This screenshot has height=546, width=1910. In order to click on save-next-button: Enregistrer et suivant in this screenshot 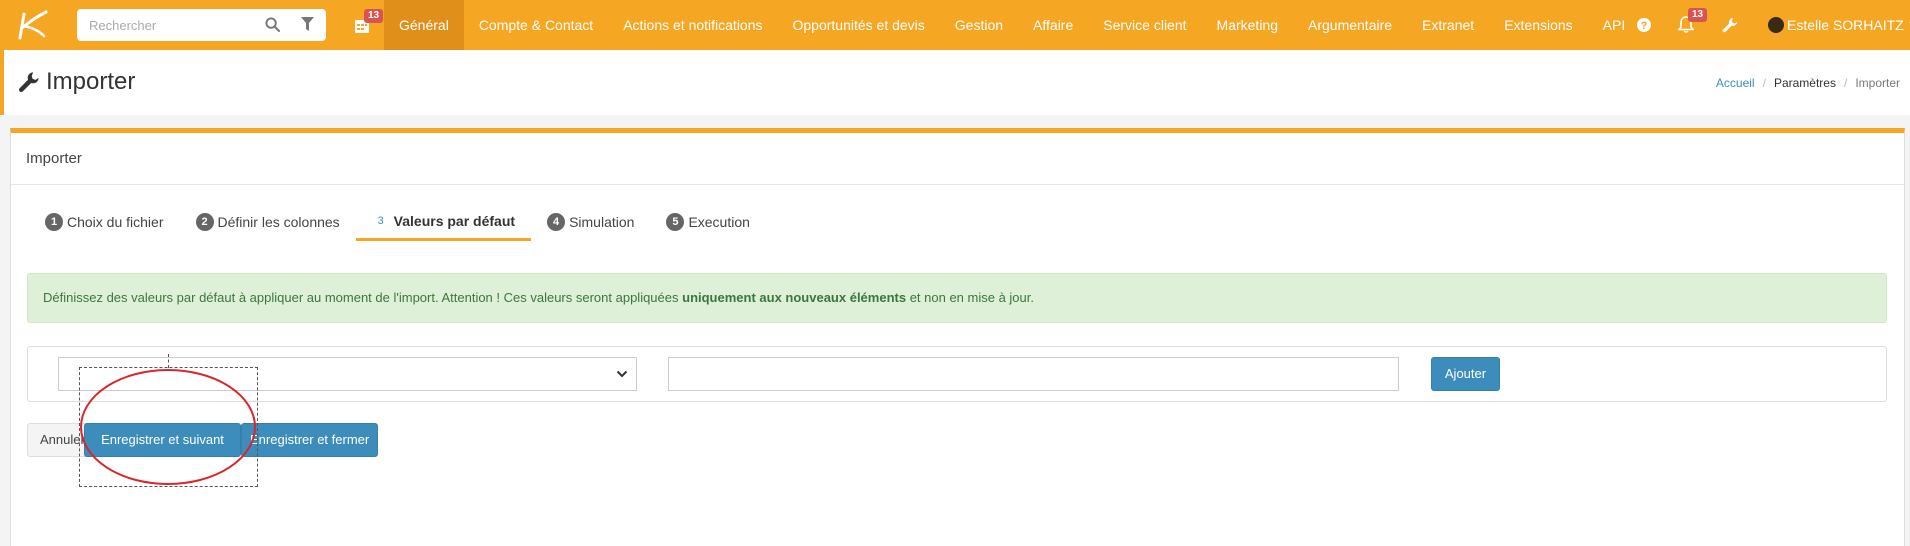, I will do `click(162, 440)`.